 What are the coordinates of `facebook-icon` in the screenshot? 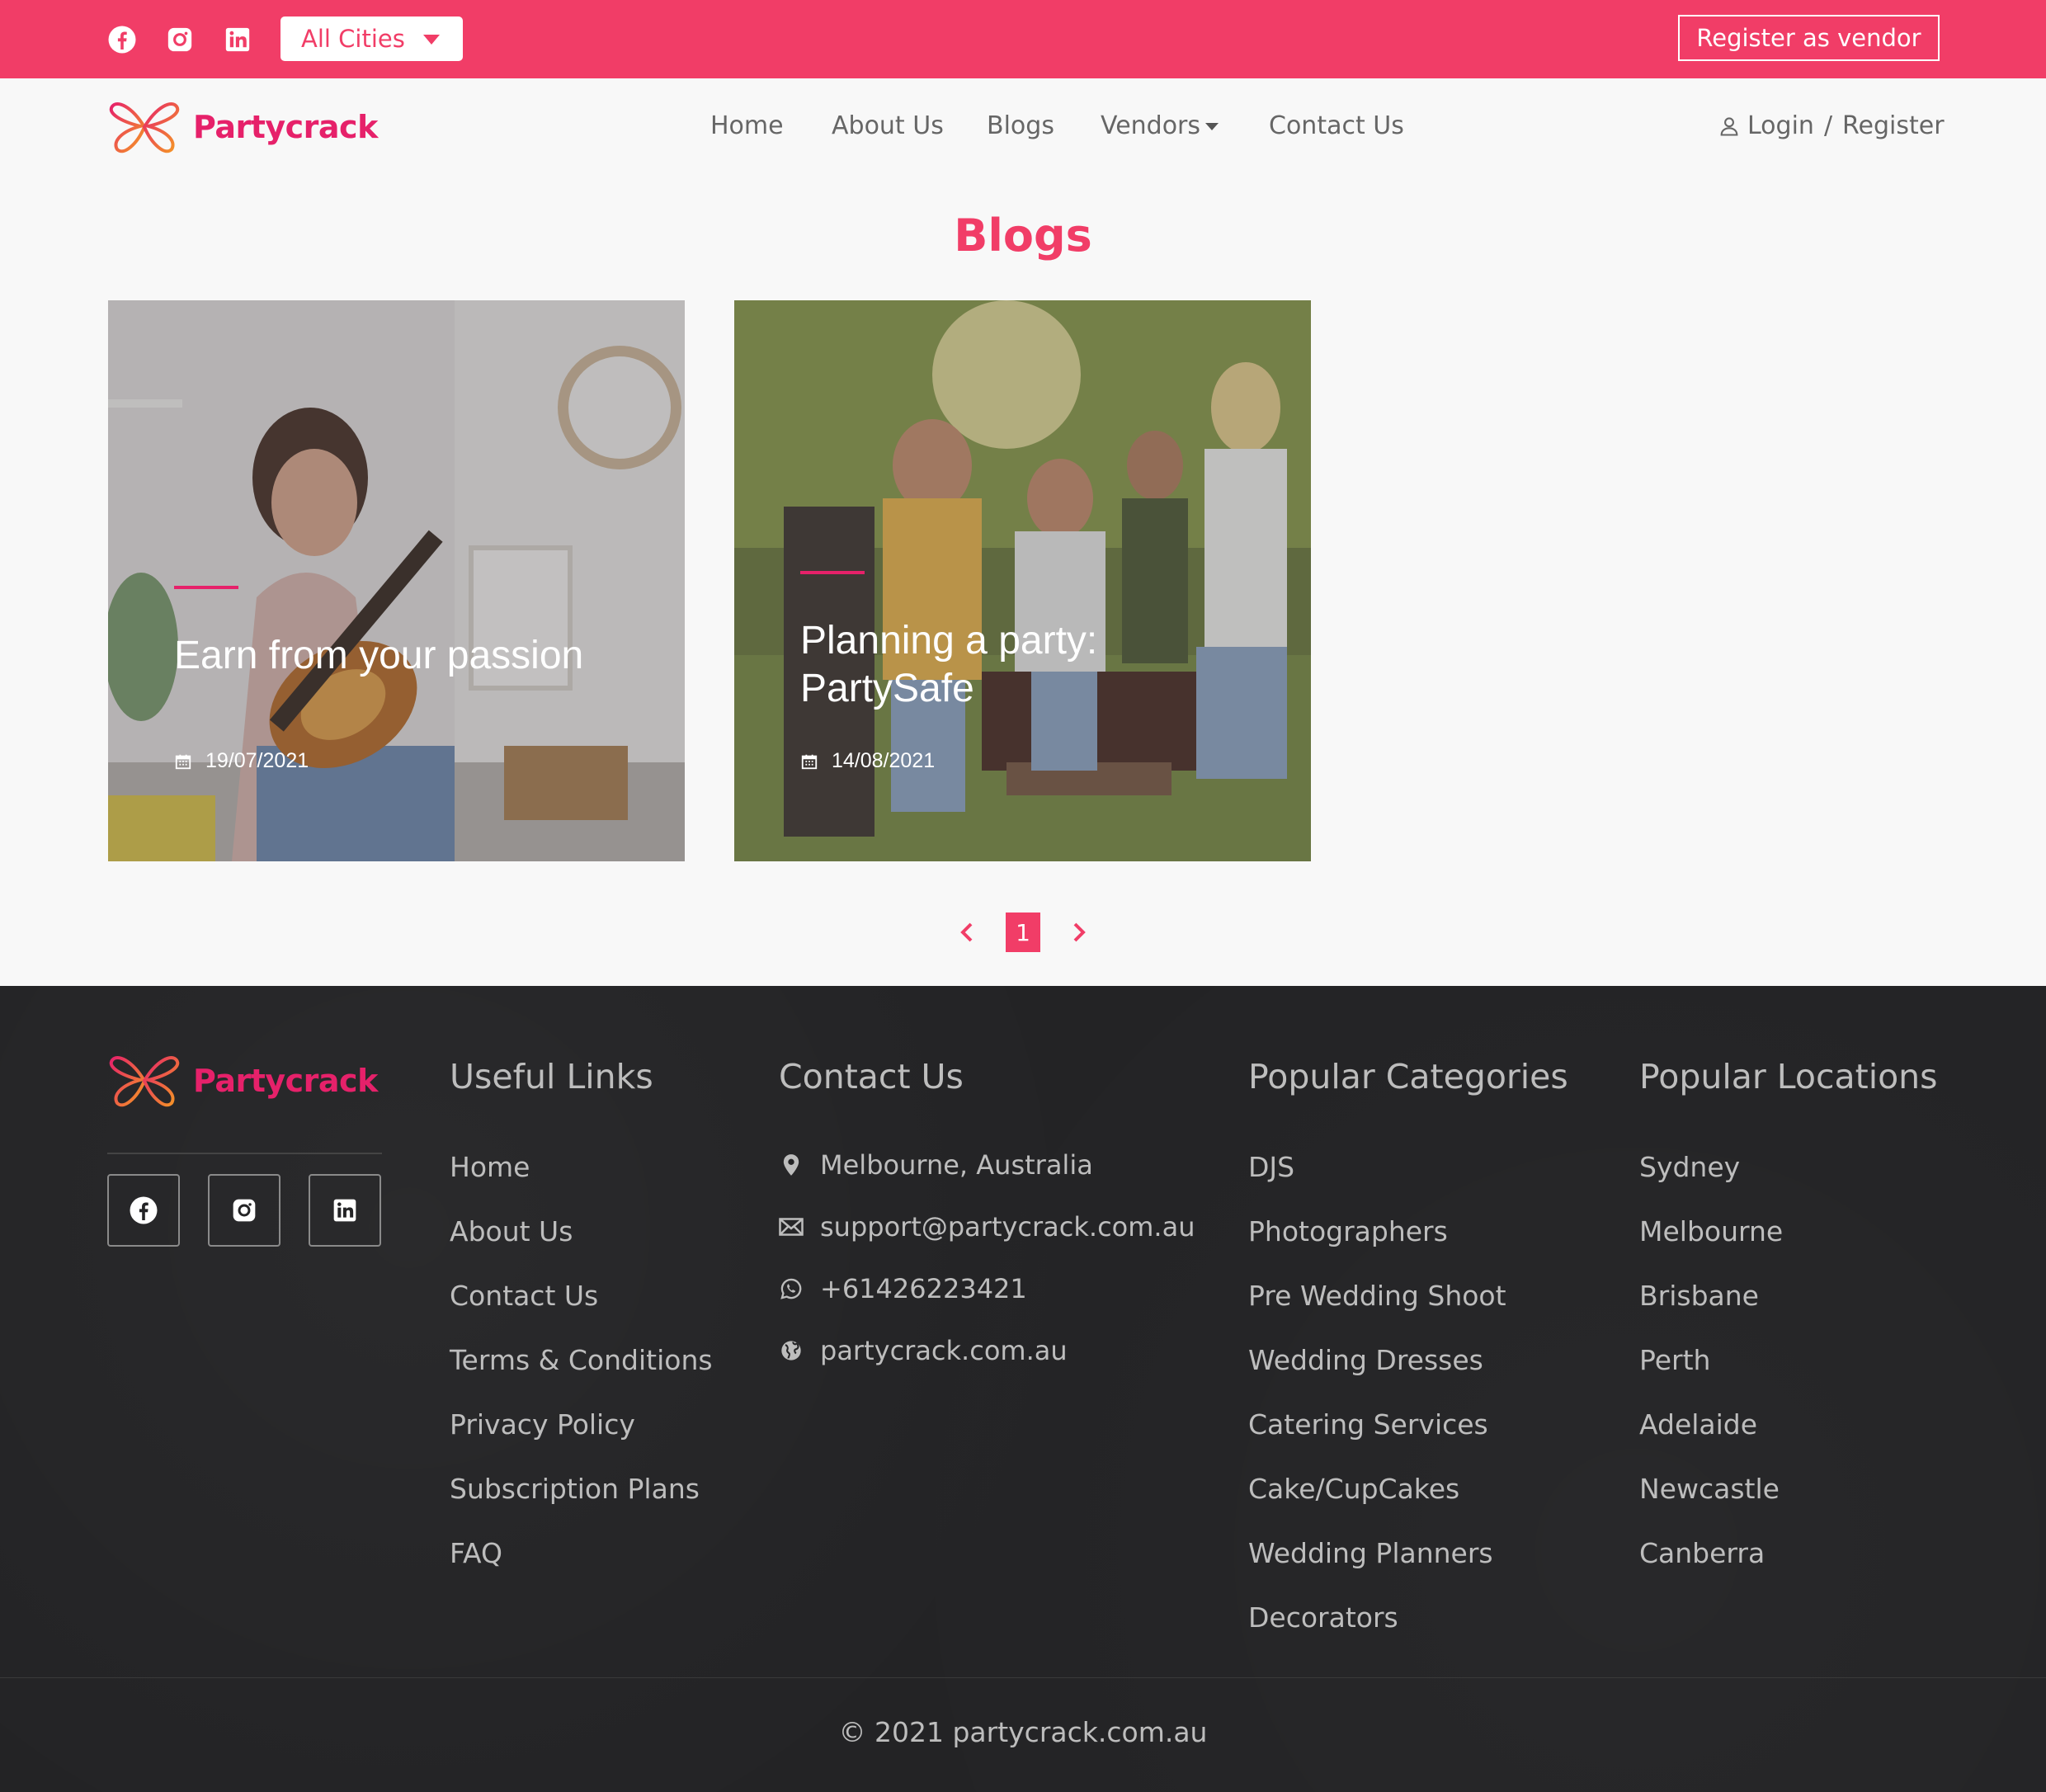 It's located at (122, 39).